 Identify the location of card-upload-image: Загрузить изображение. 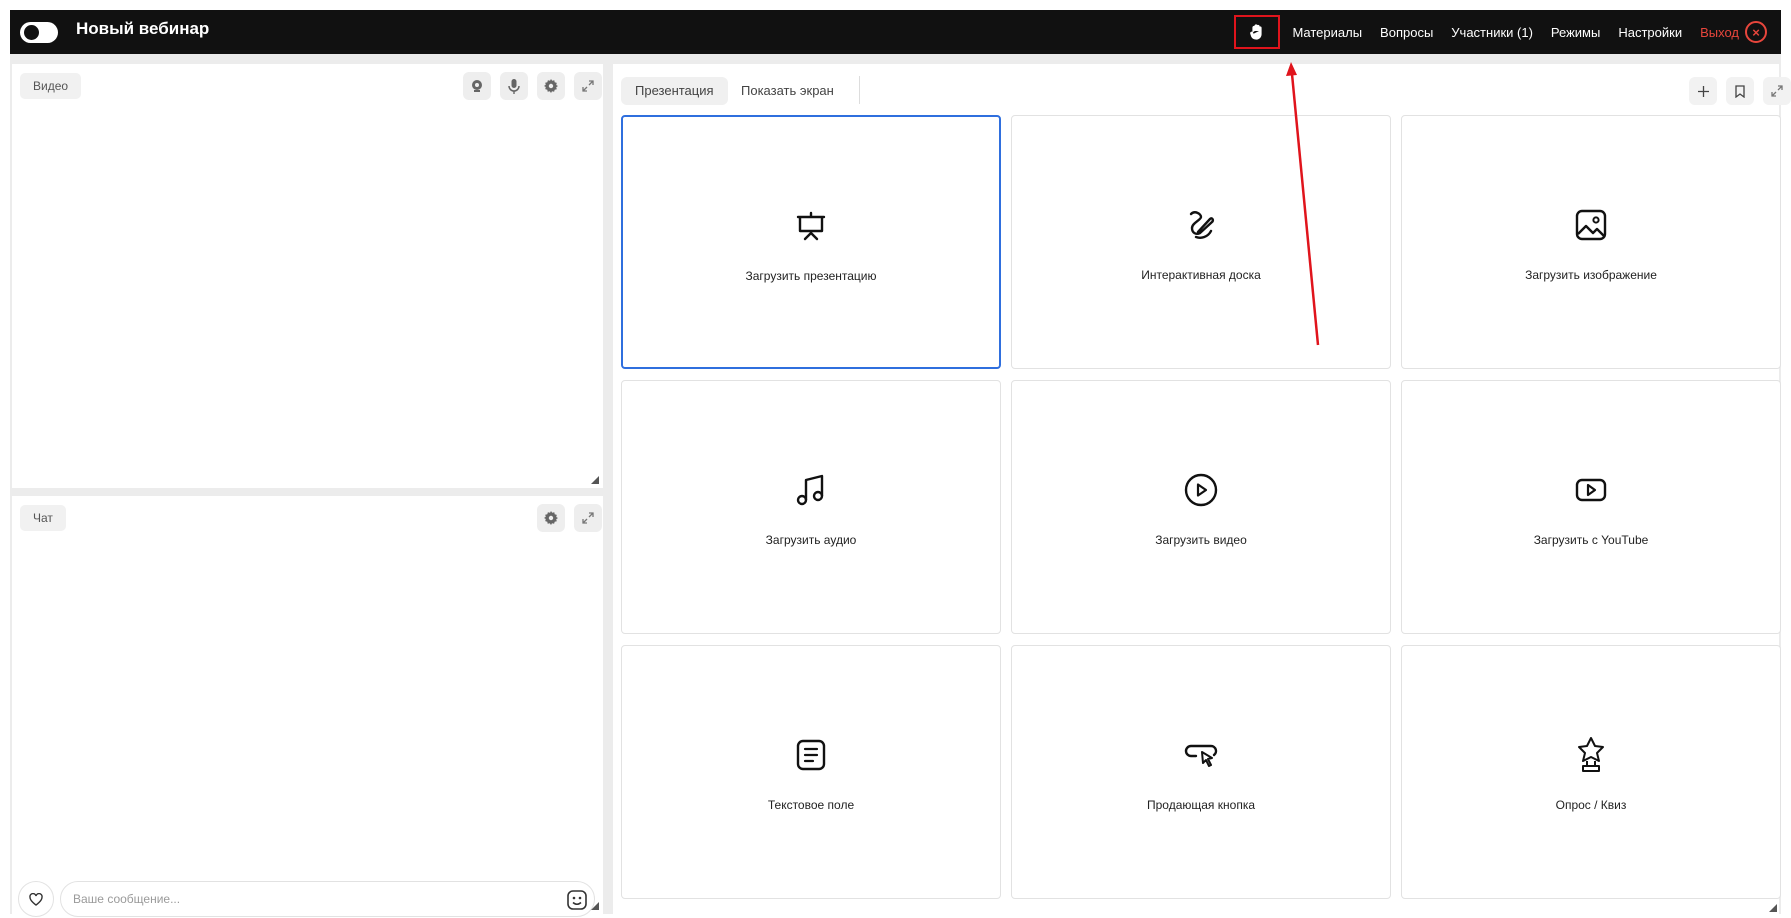
(1591, 242).